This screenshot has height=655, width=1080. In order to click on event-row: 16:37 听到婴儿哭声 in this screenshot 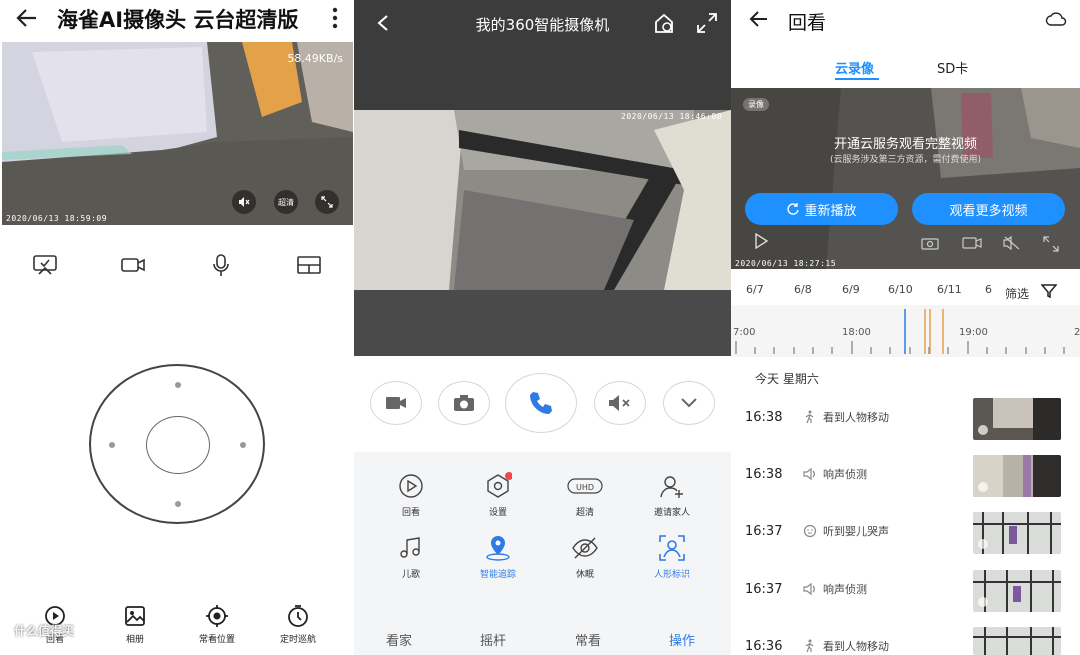, I will do `click(905, 532)`.